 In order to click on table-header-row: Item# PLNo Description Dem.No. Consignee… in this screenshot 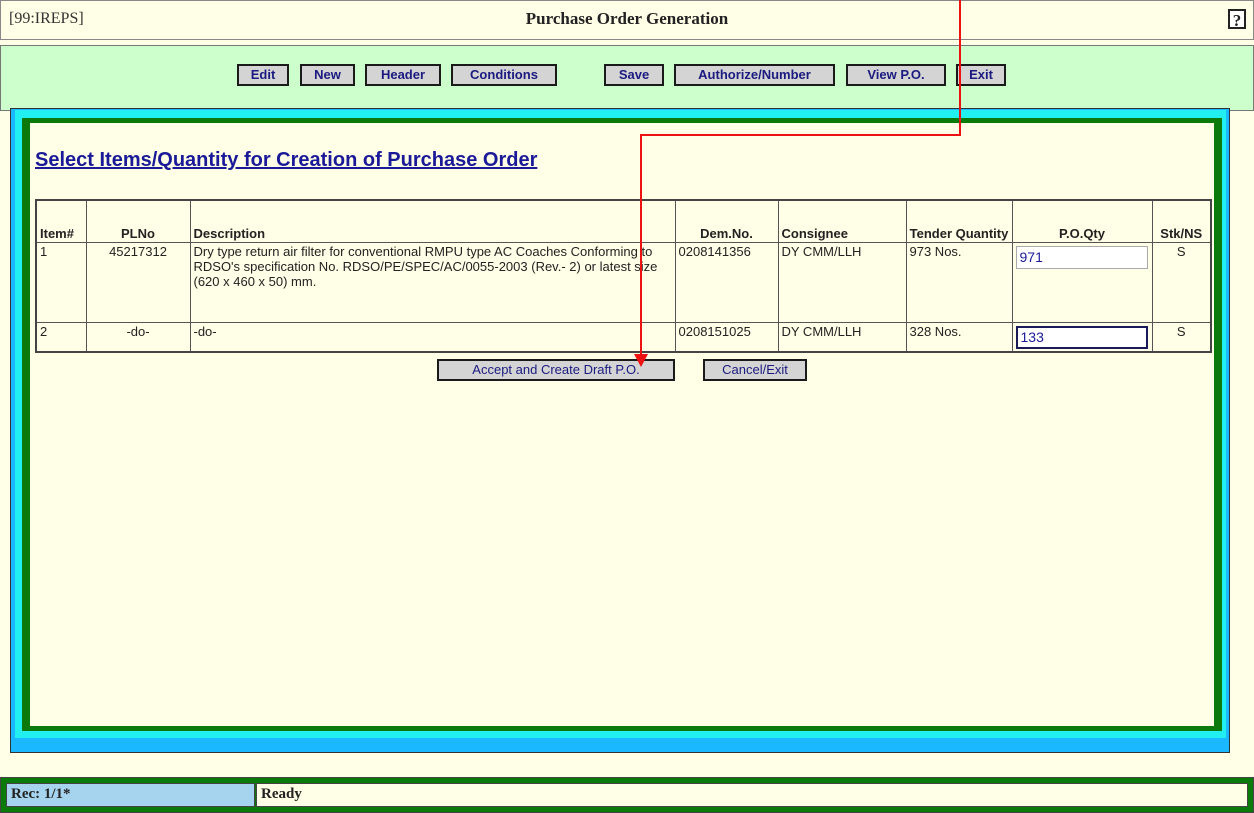, I will do `click(623, 221)`.